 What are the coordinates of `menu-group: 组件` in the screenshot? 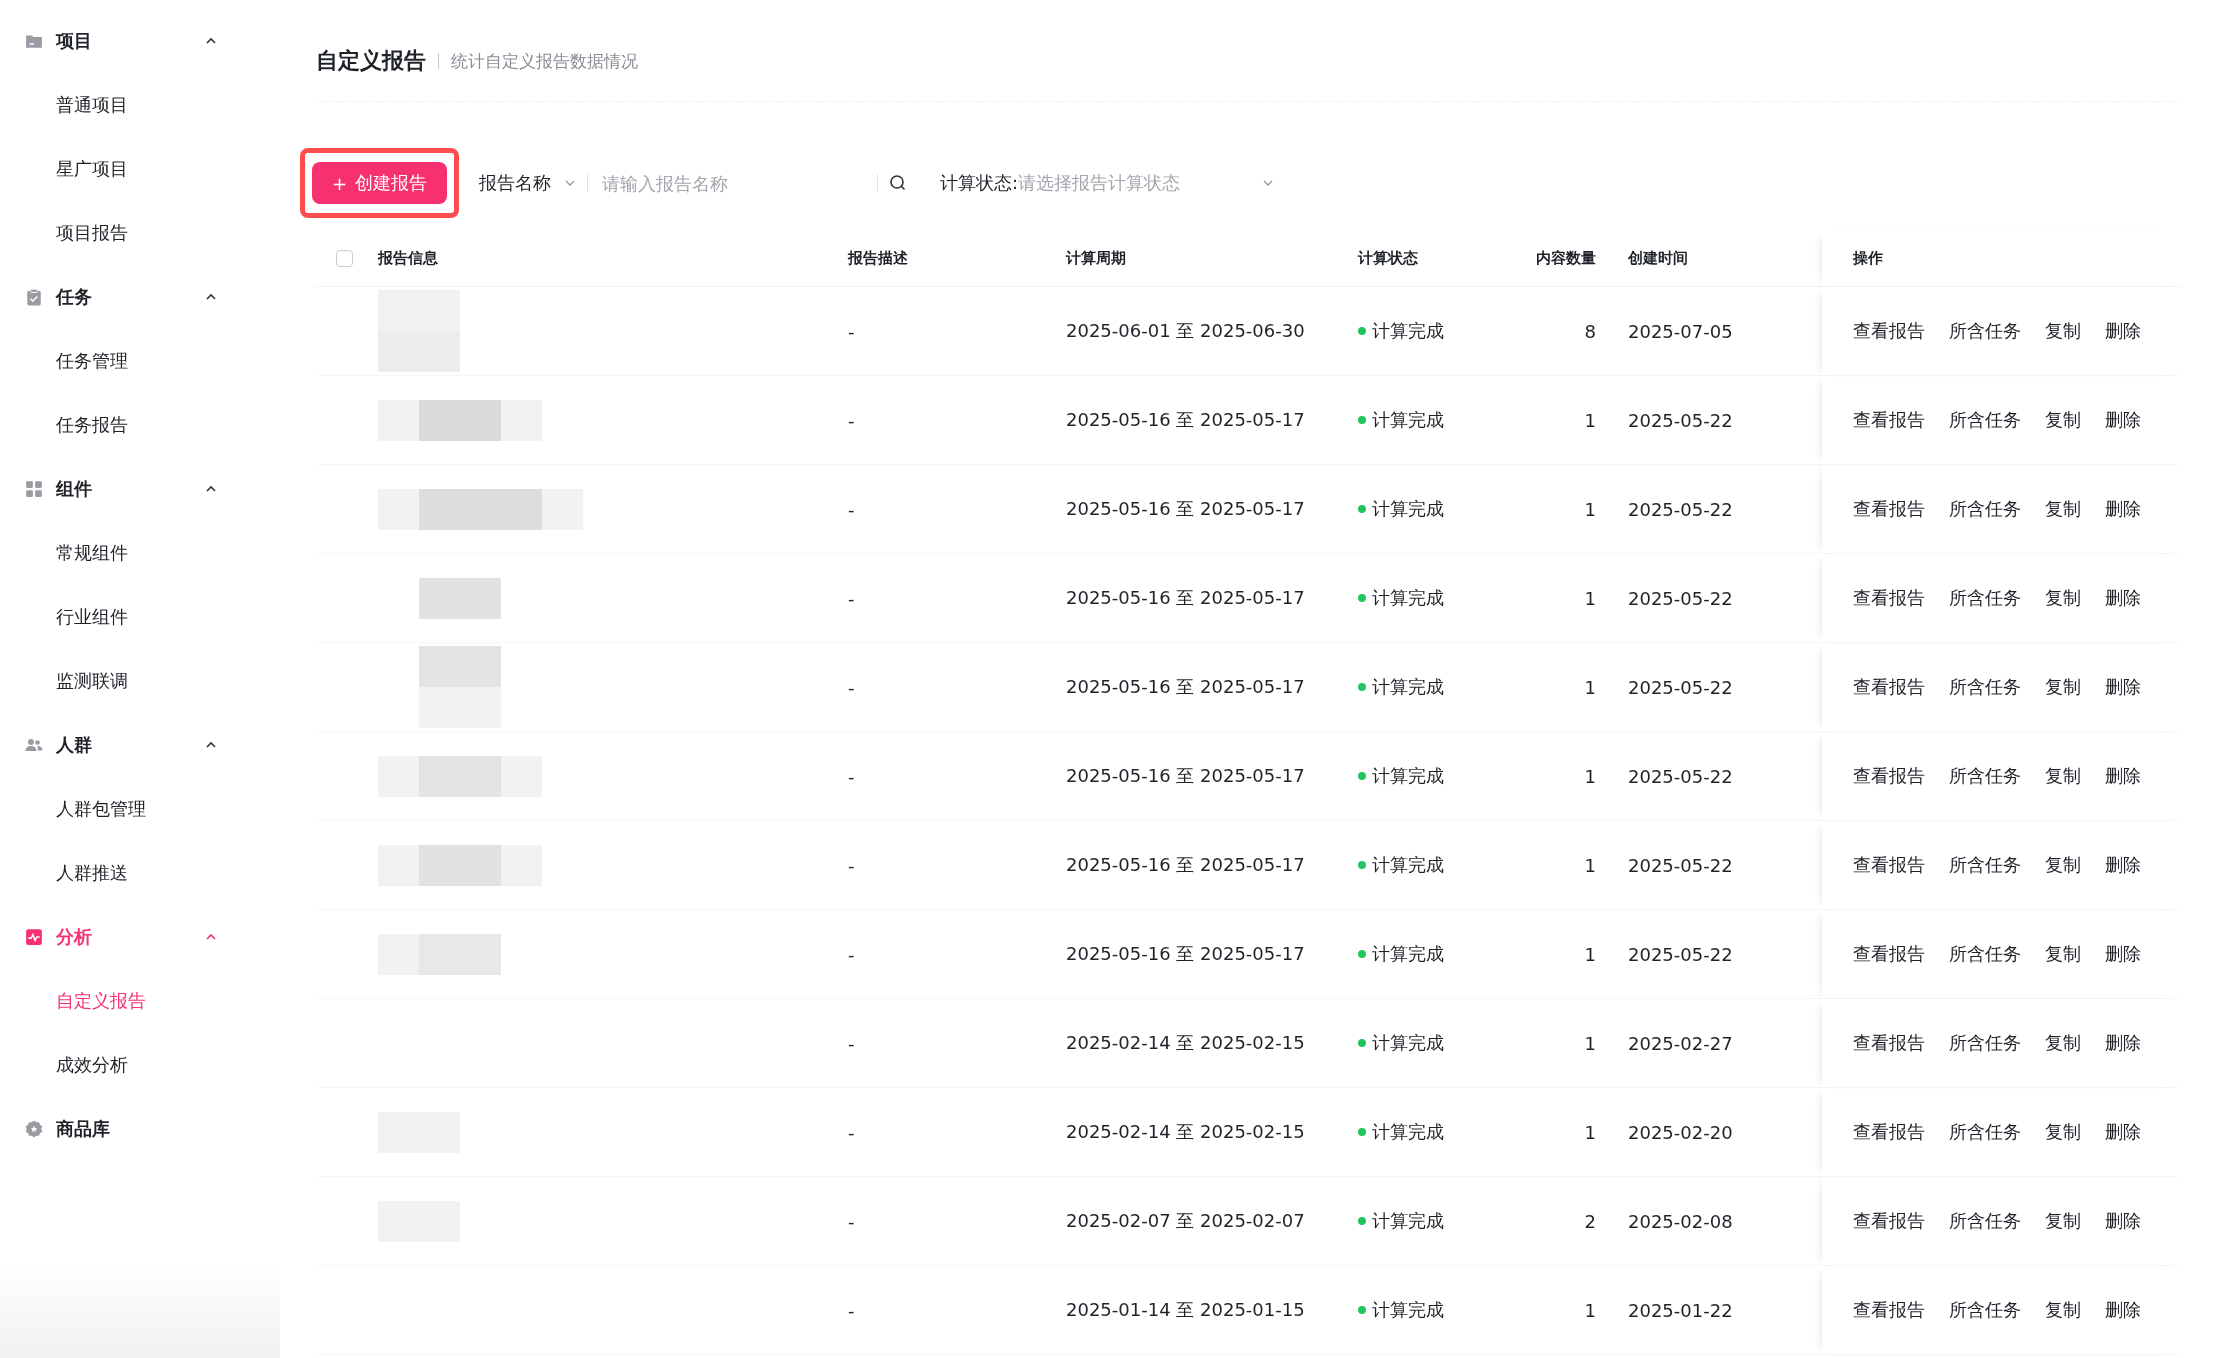 It's located at (140, 489).